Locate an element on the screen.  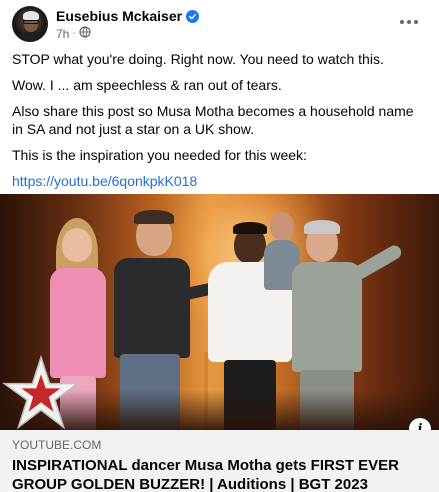
author-name: Eusebius Mckaiser is located at coordinates (119, 16).